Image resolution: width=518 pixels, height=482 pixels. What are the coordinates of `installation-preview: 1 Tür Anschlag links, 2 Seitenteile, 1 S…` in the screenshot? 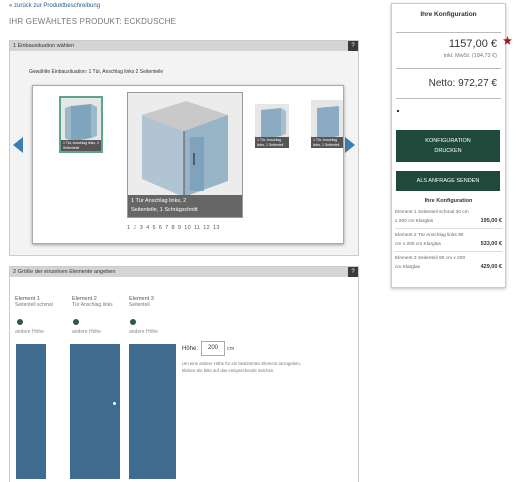 It's located at (185, 155).